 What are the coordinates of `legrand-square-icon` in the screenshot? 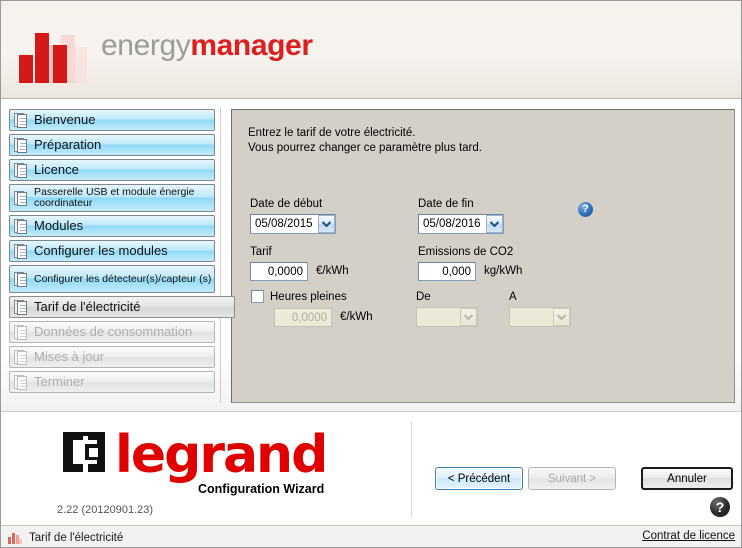 It's located at (86, 453).